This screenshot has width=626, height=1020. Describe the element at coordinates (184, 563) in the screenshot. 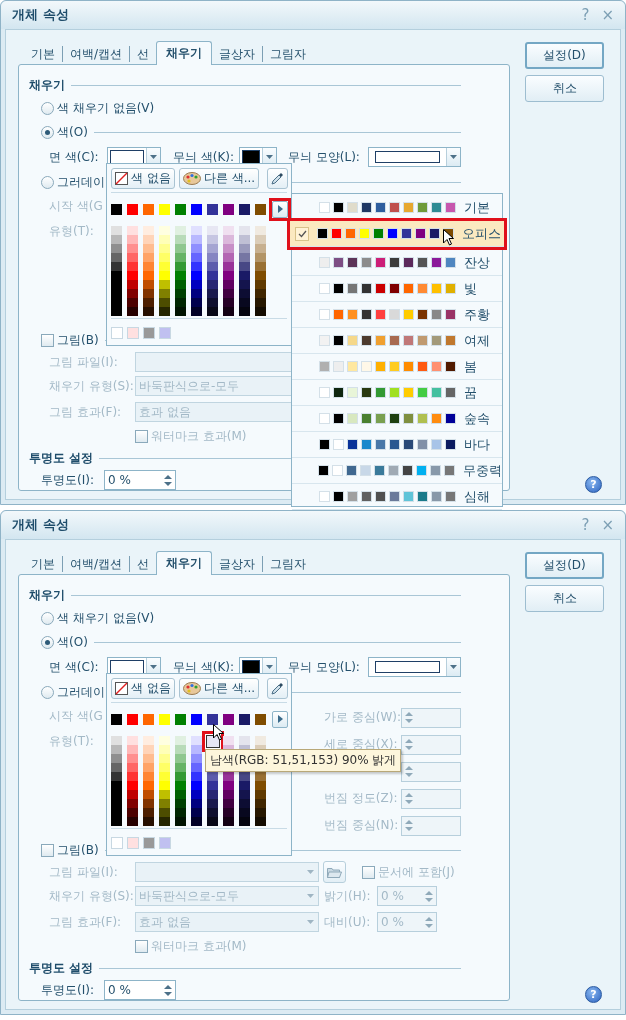

I see `tab: 채우기` at that location.